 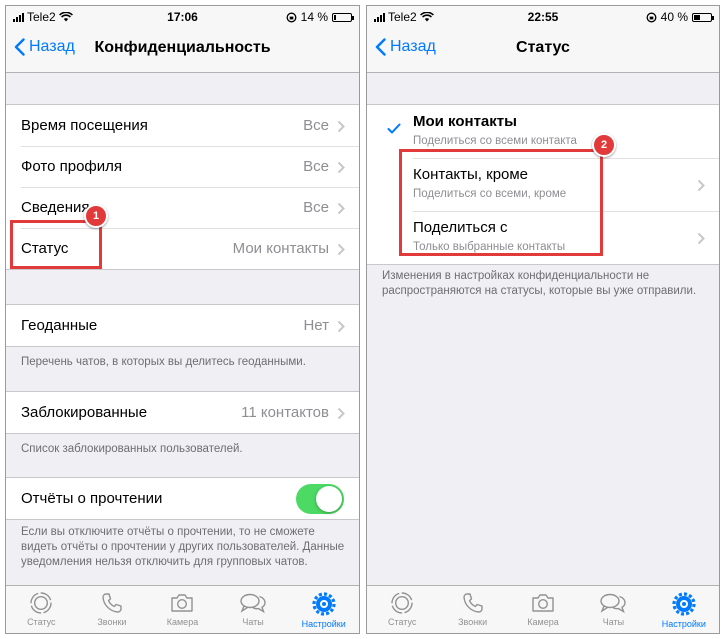 I want to click on blocked-group: Заблокированные 11 контактов, so click(x=182, y=412).